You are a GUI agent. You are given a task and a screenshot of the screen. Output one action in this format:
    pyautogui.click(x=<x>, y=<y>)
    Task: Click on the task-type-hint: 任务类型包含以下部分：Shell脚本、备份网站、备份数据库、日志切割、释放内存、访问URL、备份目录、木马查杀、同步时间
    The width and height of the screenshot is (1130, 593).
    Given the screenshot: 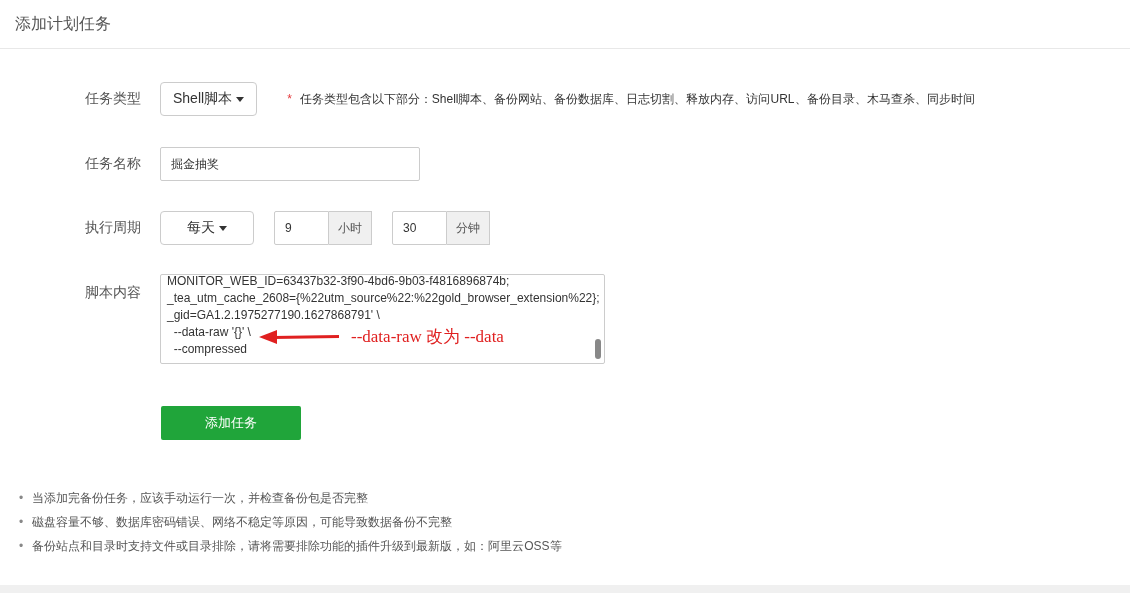 What is the action you would take?
    pyautogui.click(x=637, y=99)
    